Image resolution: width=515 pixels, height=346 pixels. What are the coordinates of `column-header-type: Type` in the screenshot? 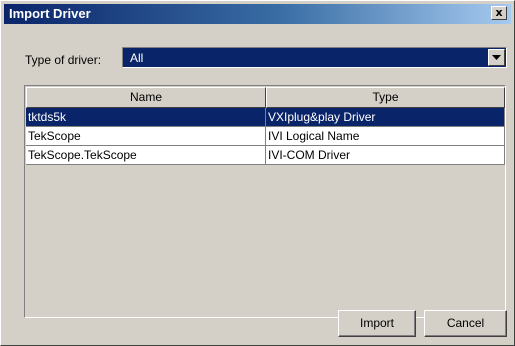 It's located at (385, 97).